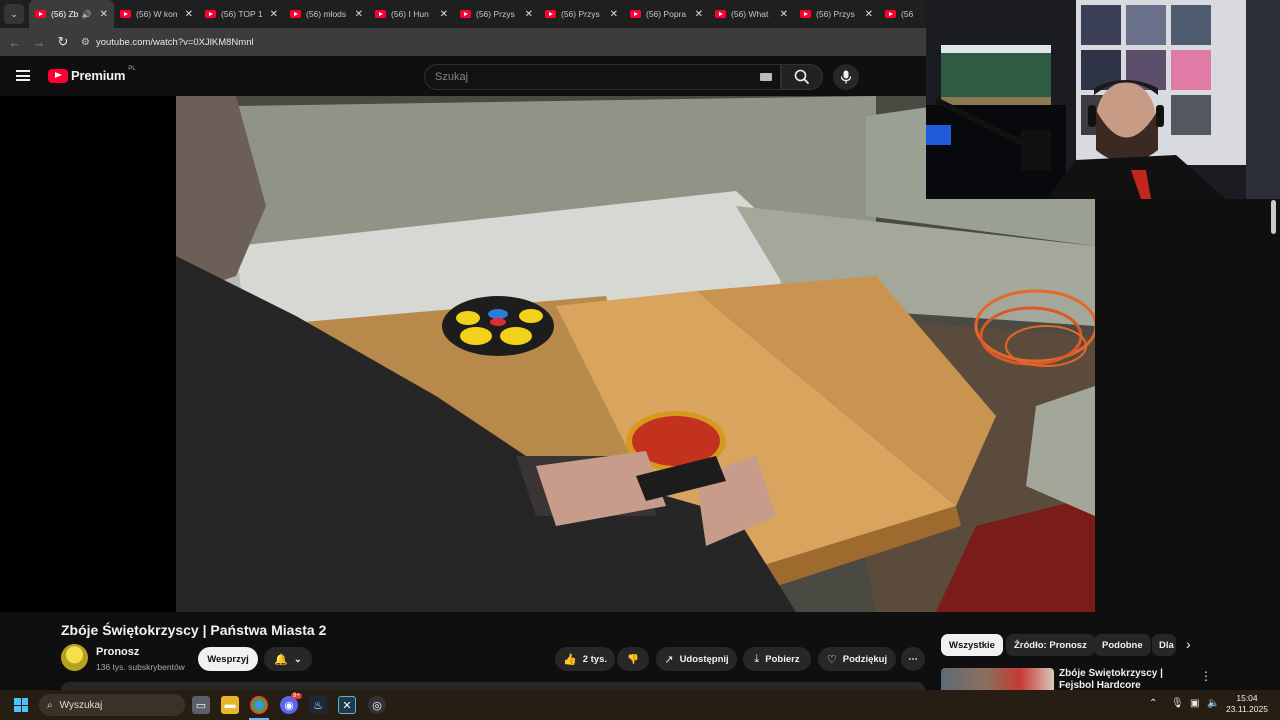  What do you see at coordinates (21, 705) in the screenshot?
I see `windows-start-icon` at bounding box center [21, 705].